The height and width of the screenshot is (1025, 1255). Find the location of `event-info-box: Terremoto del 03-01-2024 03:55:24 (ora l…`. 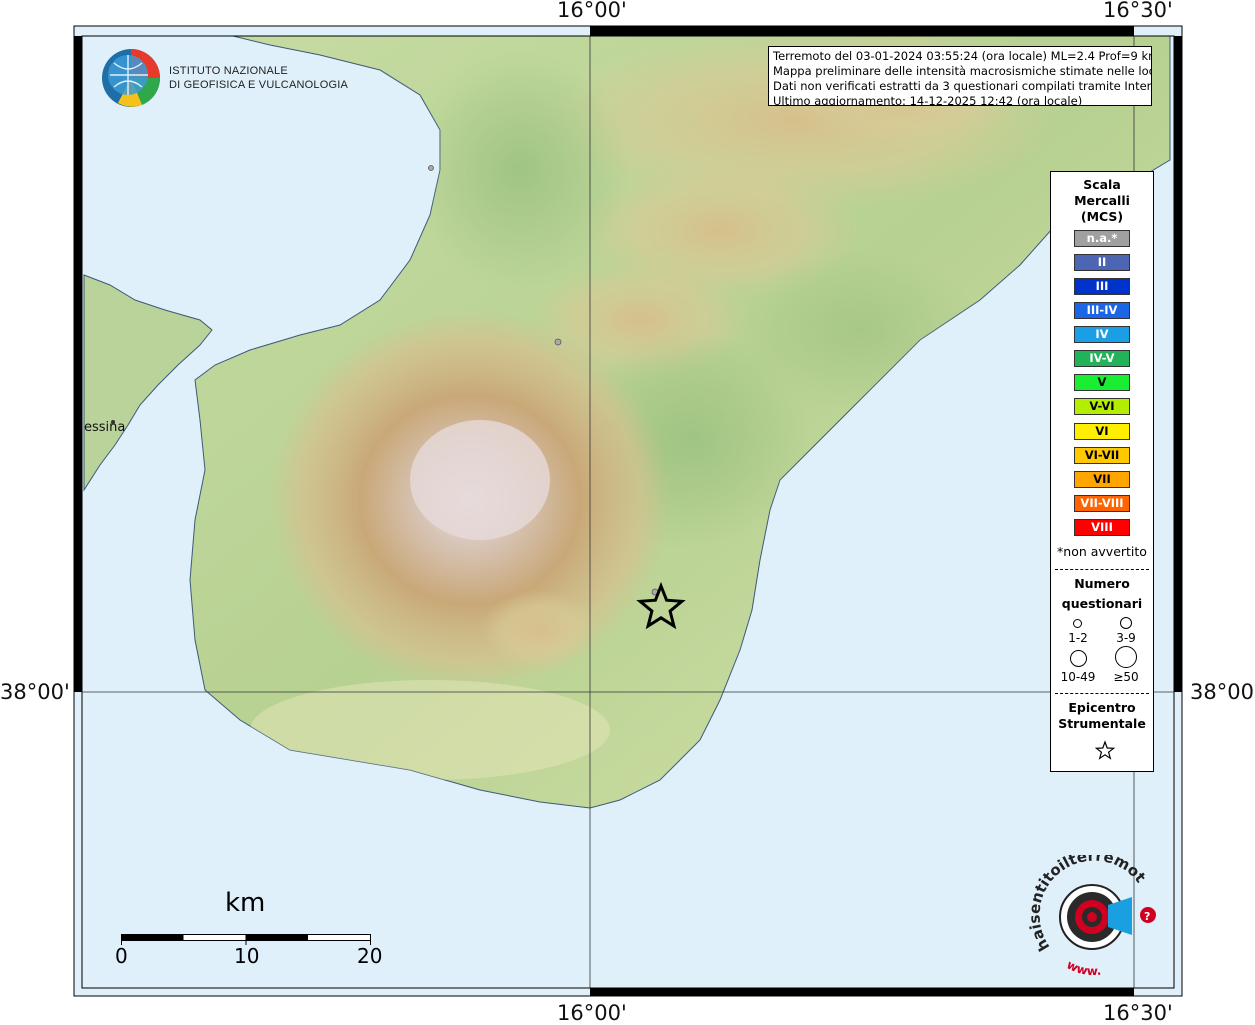

event-info-box: Terremoto del 03-01-2024 03:55:24 (ora l… is located at coordinates (960, 76).